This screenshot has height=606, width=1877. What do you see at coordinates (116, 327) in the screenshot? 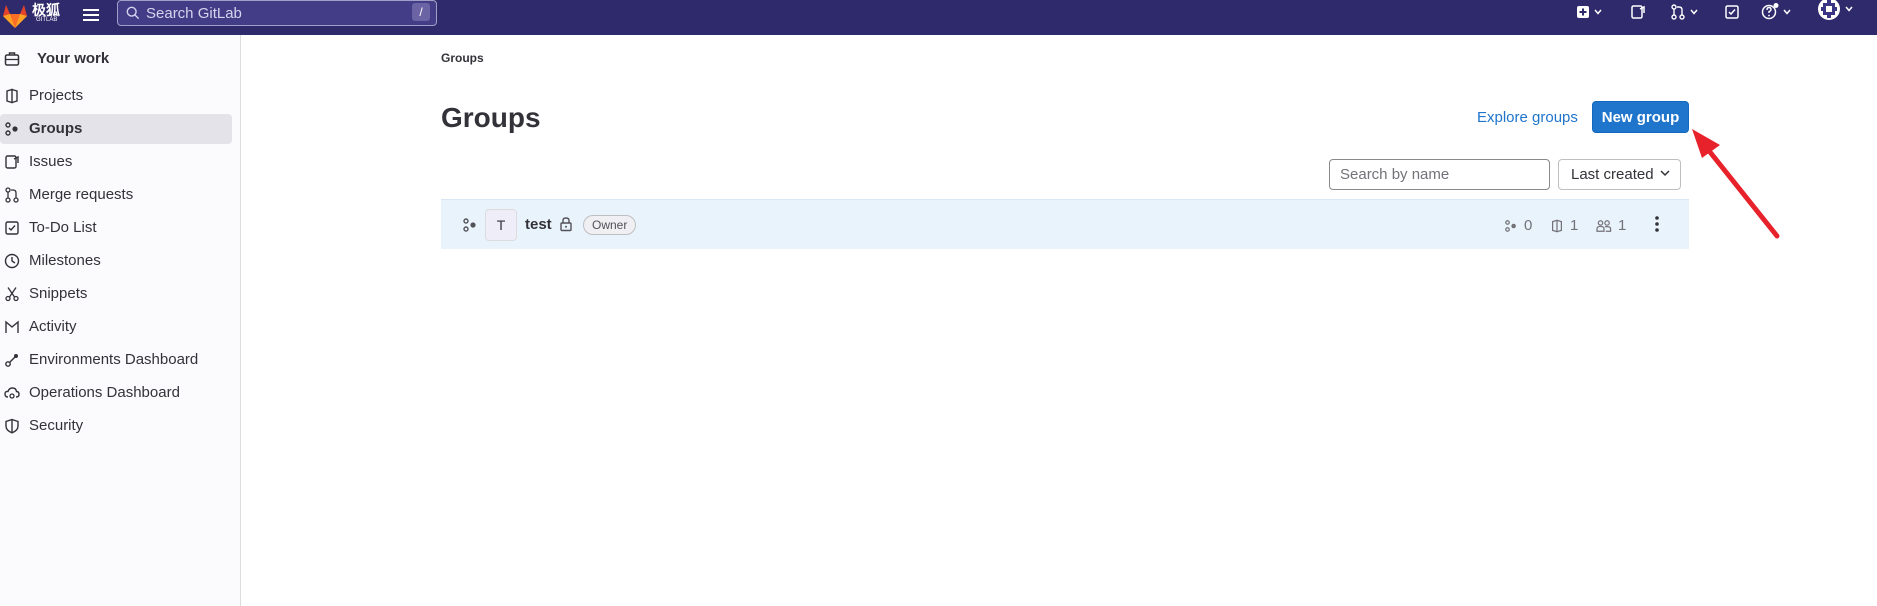
I see `sidebar-item-activity: Activity` at bounding box center [116, 327].